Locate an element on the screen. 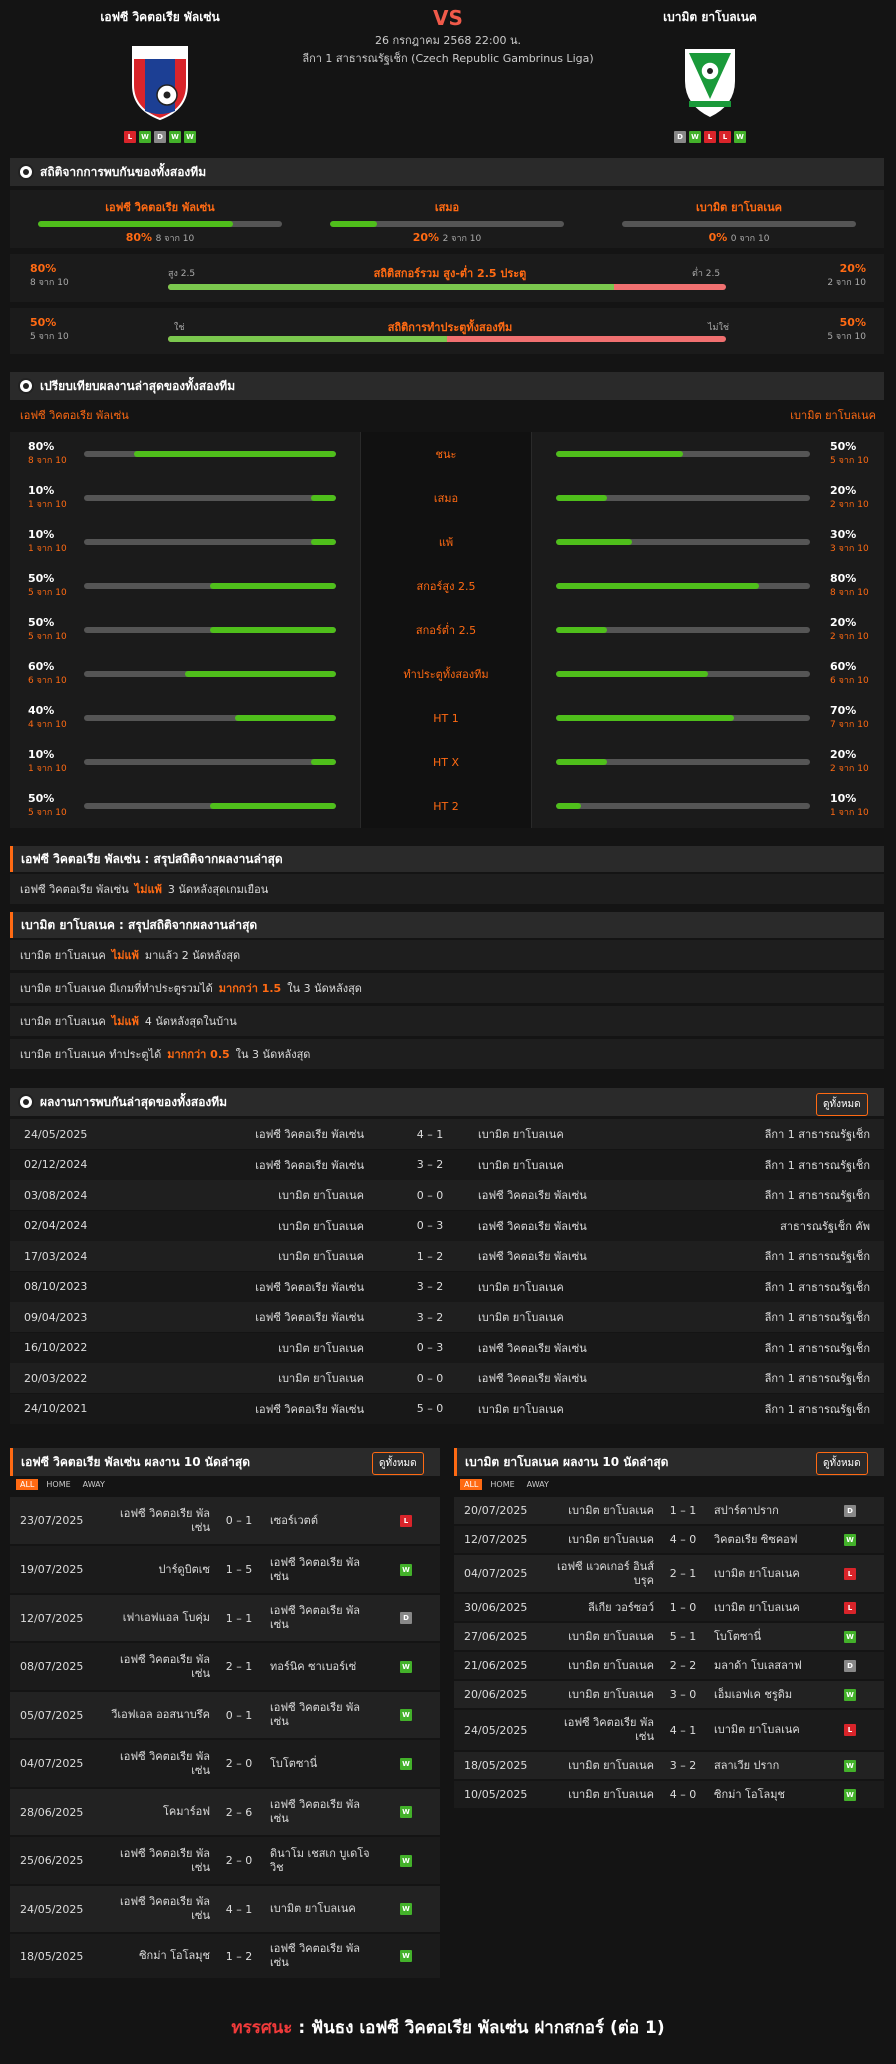 This screenshot has height=2064, width=896. home-last-filters: ALL HOME AWAY is located at coordinates (62, 1484).